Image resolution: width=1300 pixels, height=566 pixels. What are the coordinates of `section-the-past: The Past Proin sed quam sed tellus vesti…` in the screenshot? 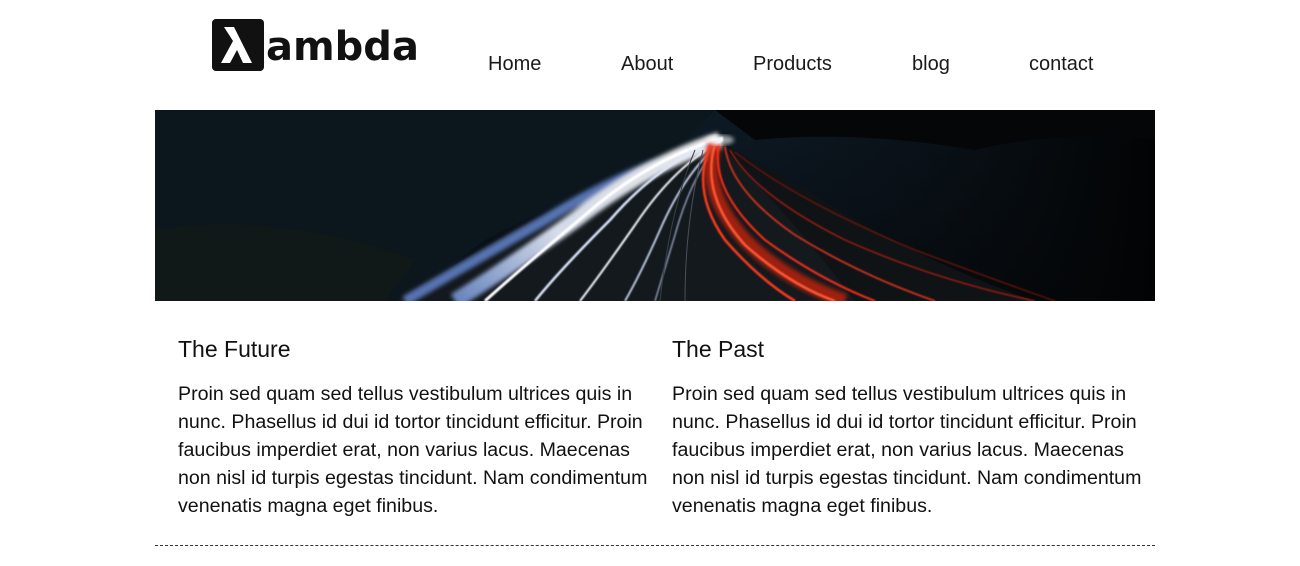 It's located at (907, 427).